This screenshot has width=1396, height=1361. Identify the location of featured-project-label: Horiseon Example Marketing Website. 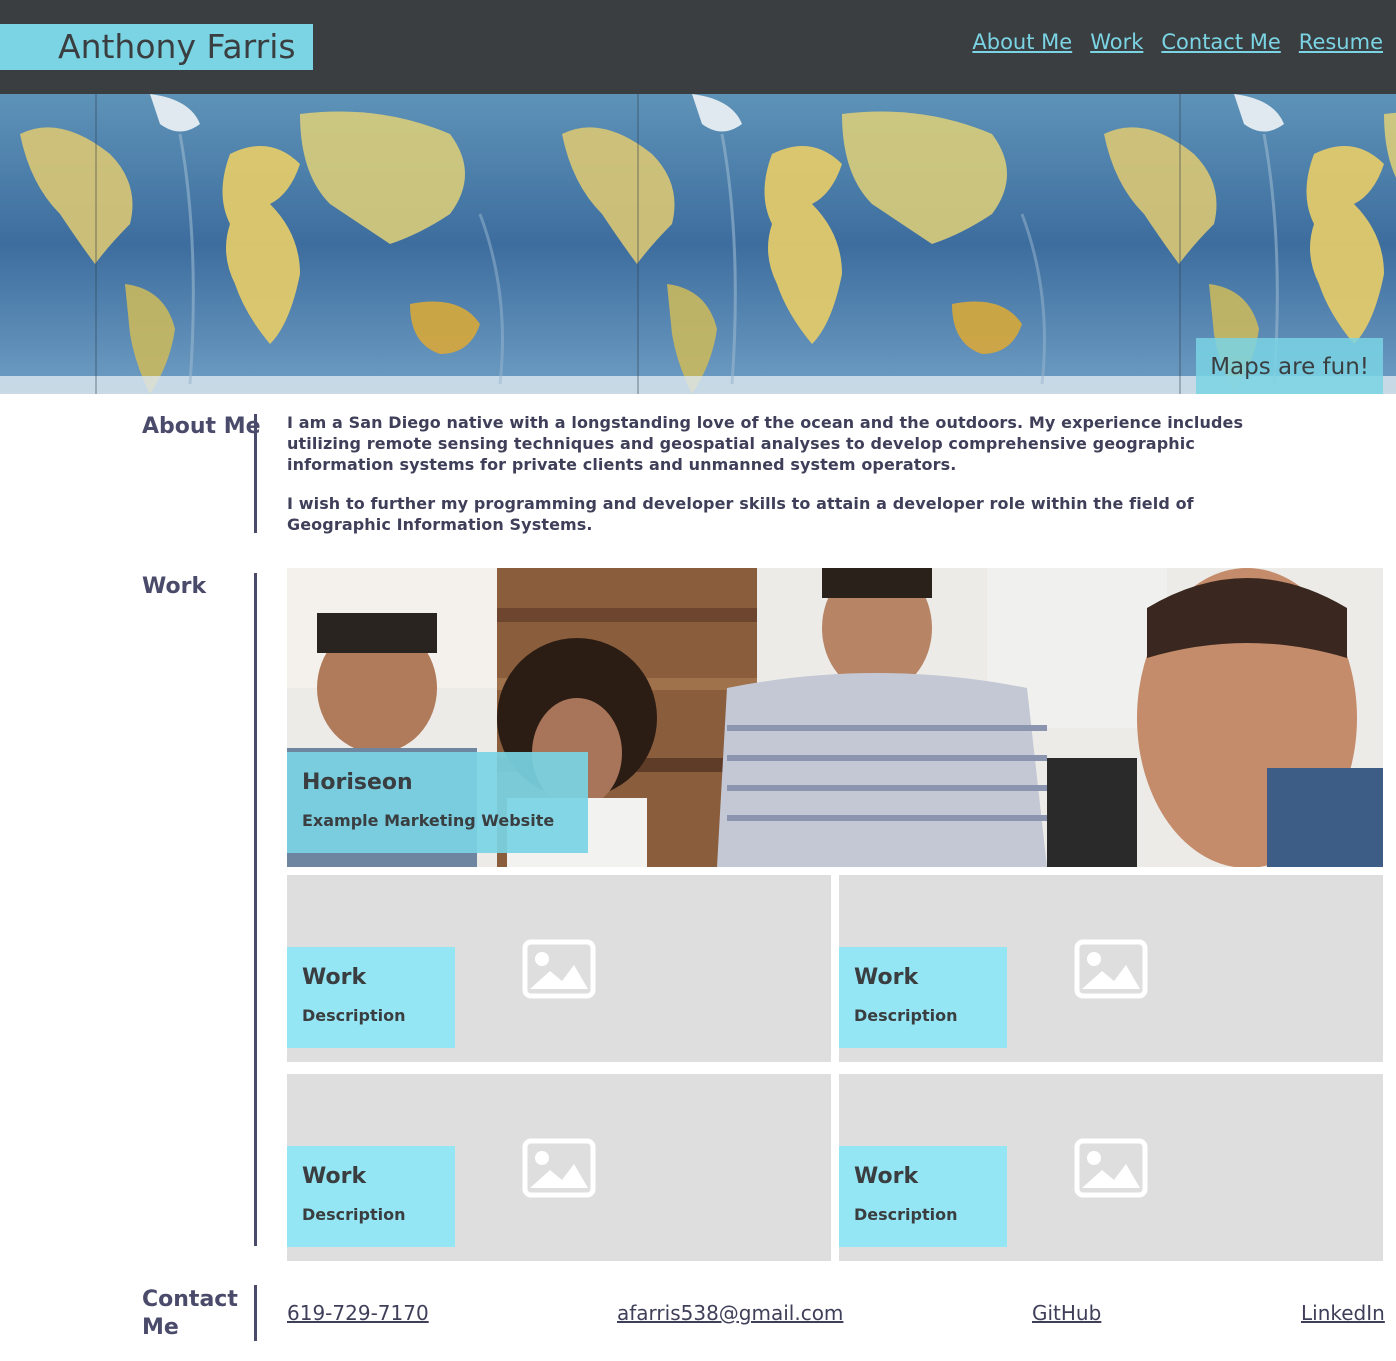
(437, 802).